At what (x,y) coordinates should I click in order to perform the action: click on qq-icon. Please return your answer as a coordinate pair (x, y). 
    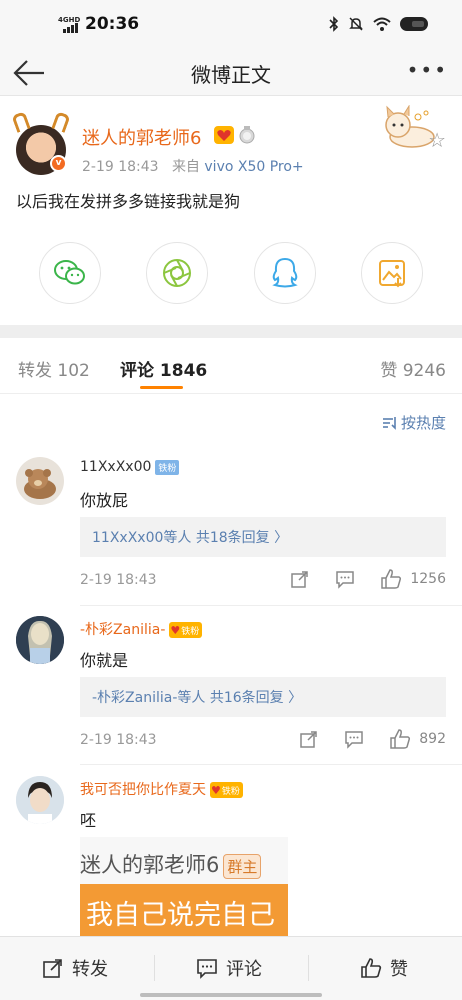
    Looking at the image, I should click on (285, 272).